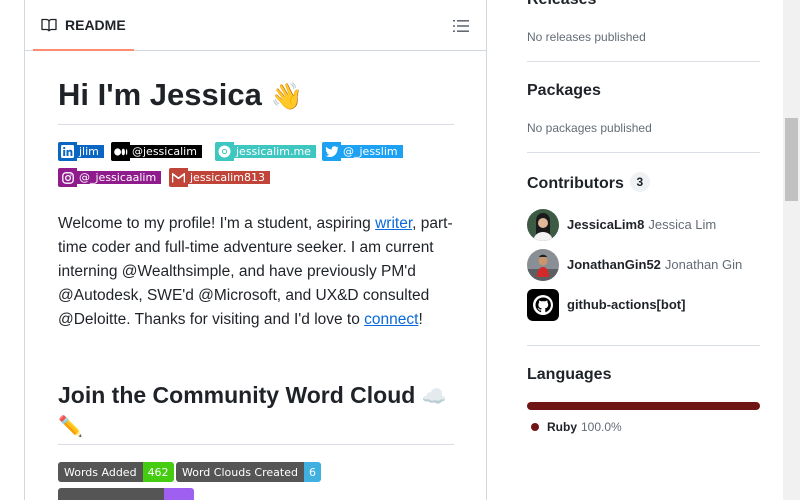  Describe the element at coordinates (178, 177) in the screenshot. I see `gmail-icon` at that location.